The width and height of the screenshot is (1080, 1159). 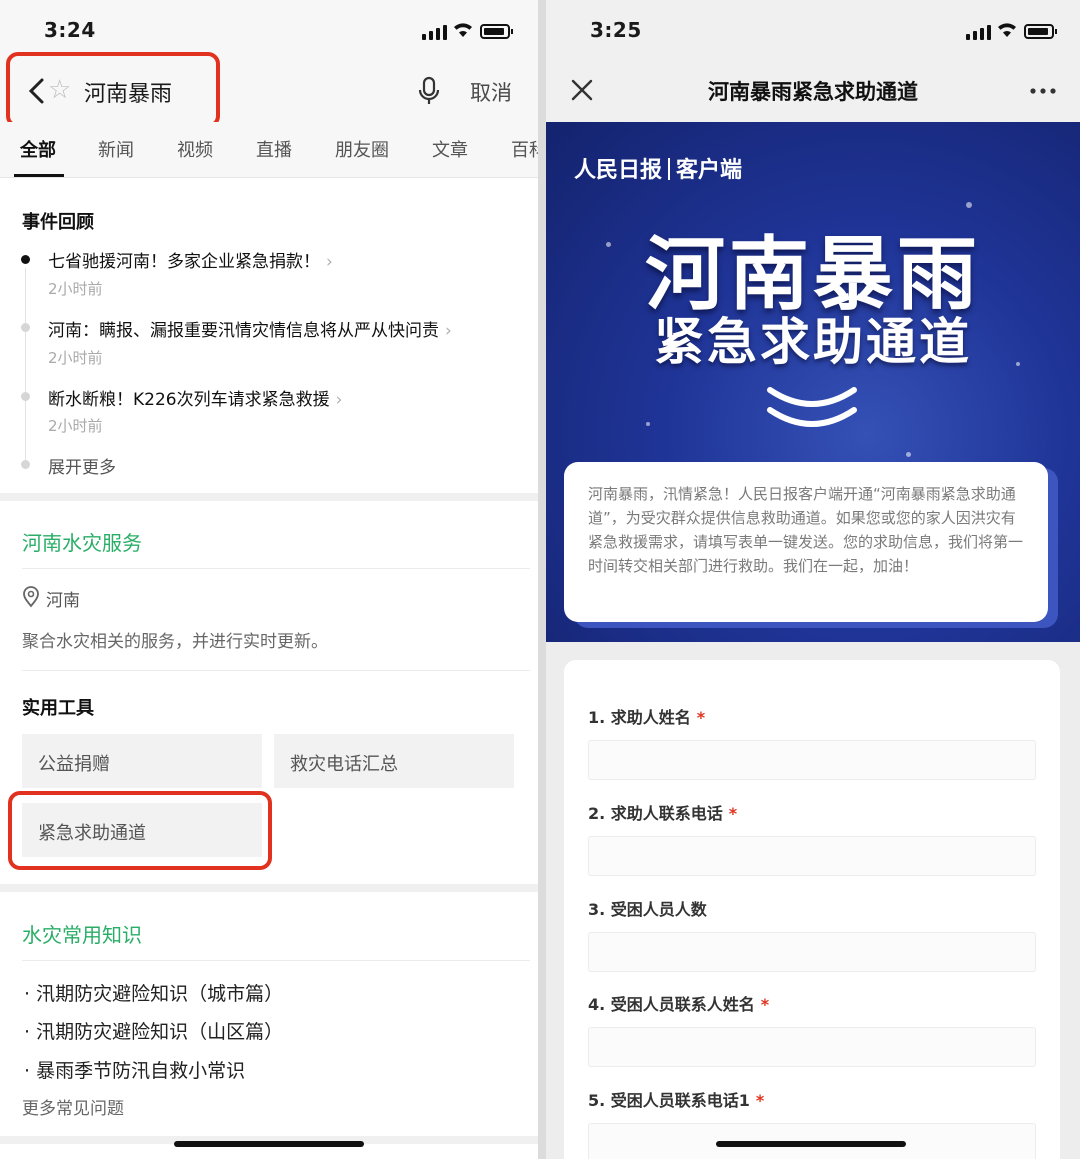 I want to click on event-item: 七省驰援河南！多家企业紧急捐款！ ›, so click(x=190, y=259).